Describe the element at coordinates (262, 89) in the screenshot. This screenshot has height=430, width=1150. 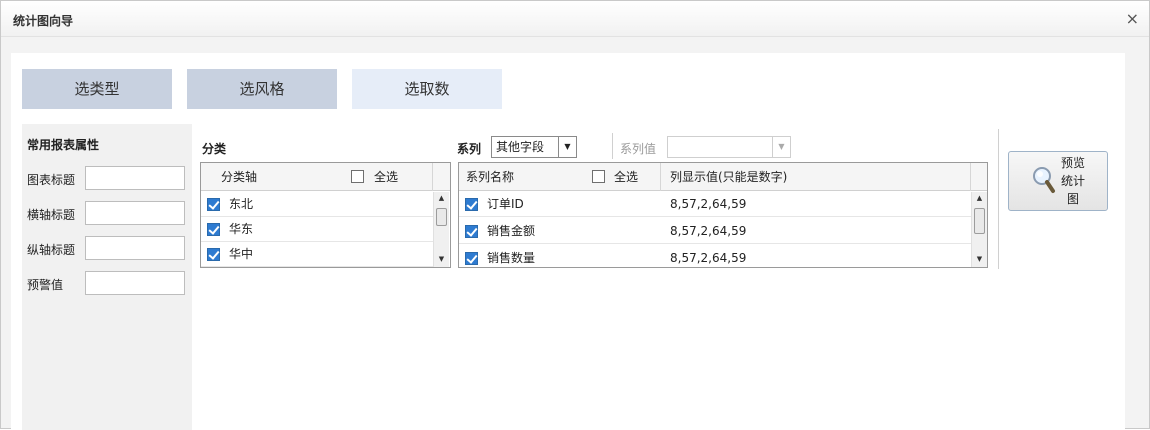
I see `step-select-style-button: 选风格` at that location.